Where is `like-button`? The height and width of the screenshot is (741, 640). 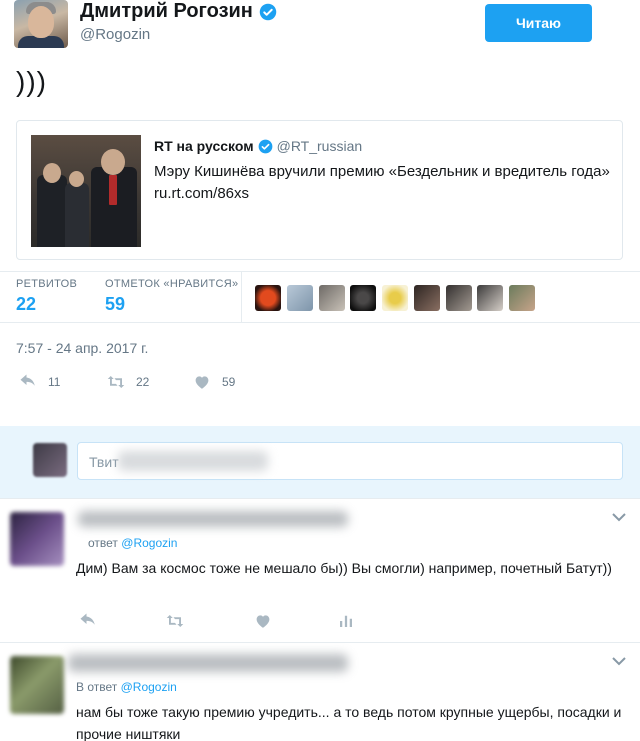 like-button is located at coordinates (263, 623).